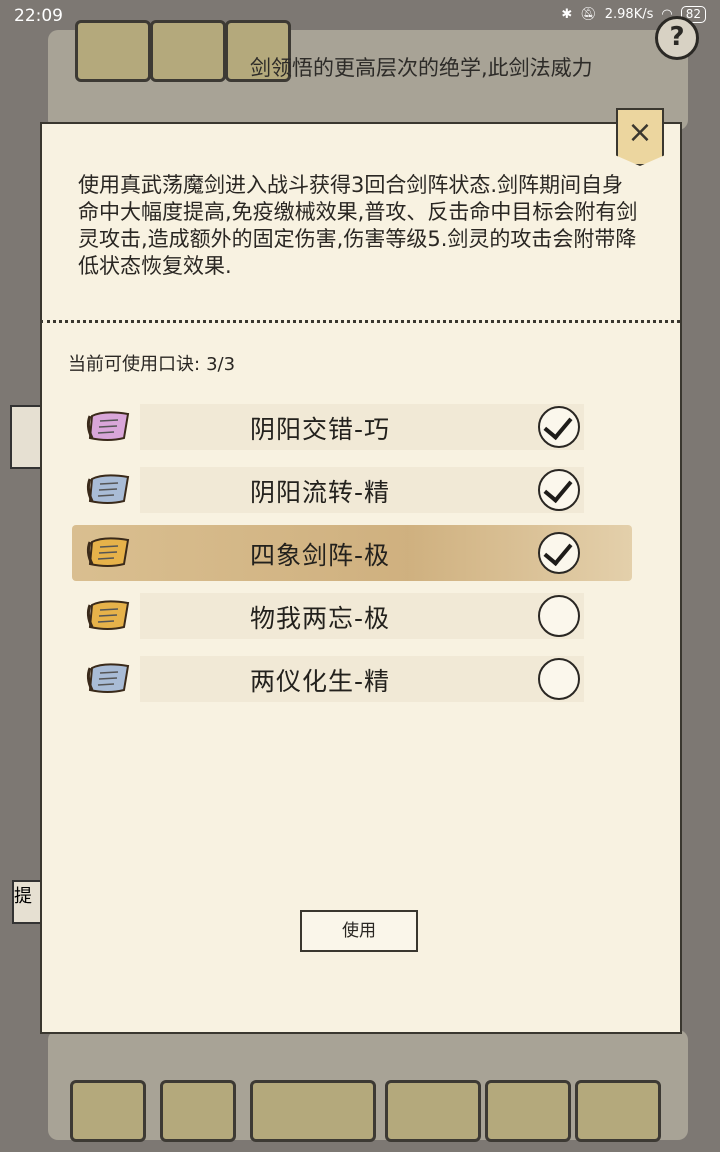 This screenshot has width=720, height=1152. Describe the element at coordinates (320, 681) in the screenshot. I see `formula-name: 两仪化生-精` at that location.